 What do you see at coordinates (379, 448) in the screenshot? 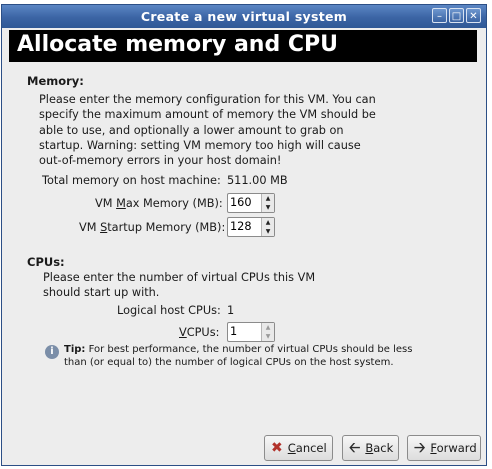
I see `back-button-label: Back` at bounding box center [379, 448].